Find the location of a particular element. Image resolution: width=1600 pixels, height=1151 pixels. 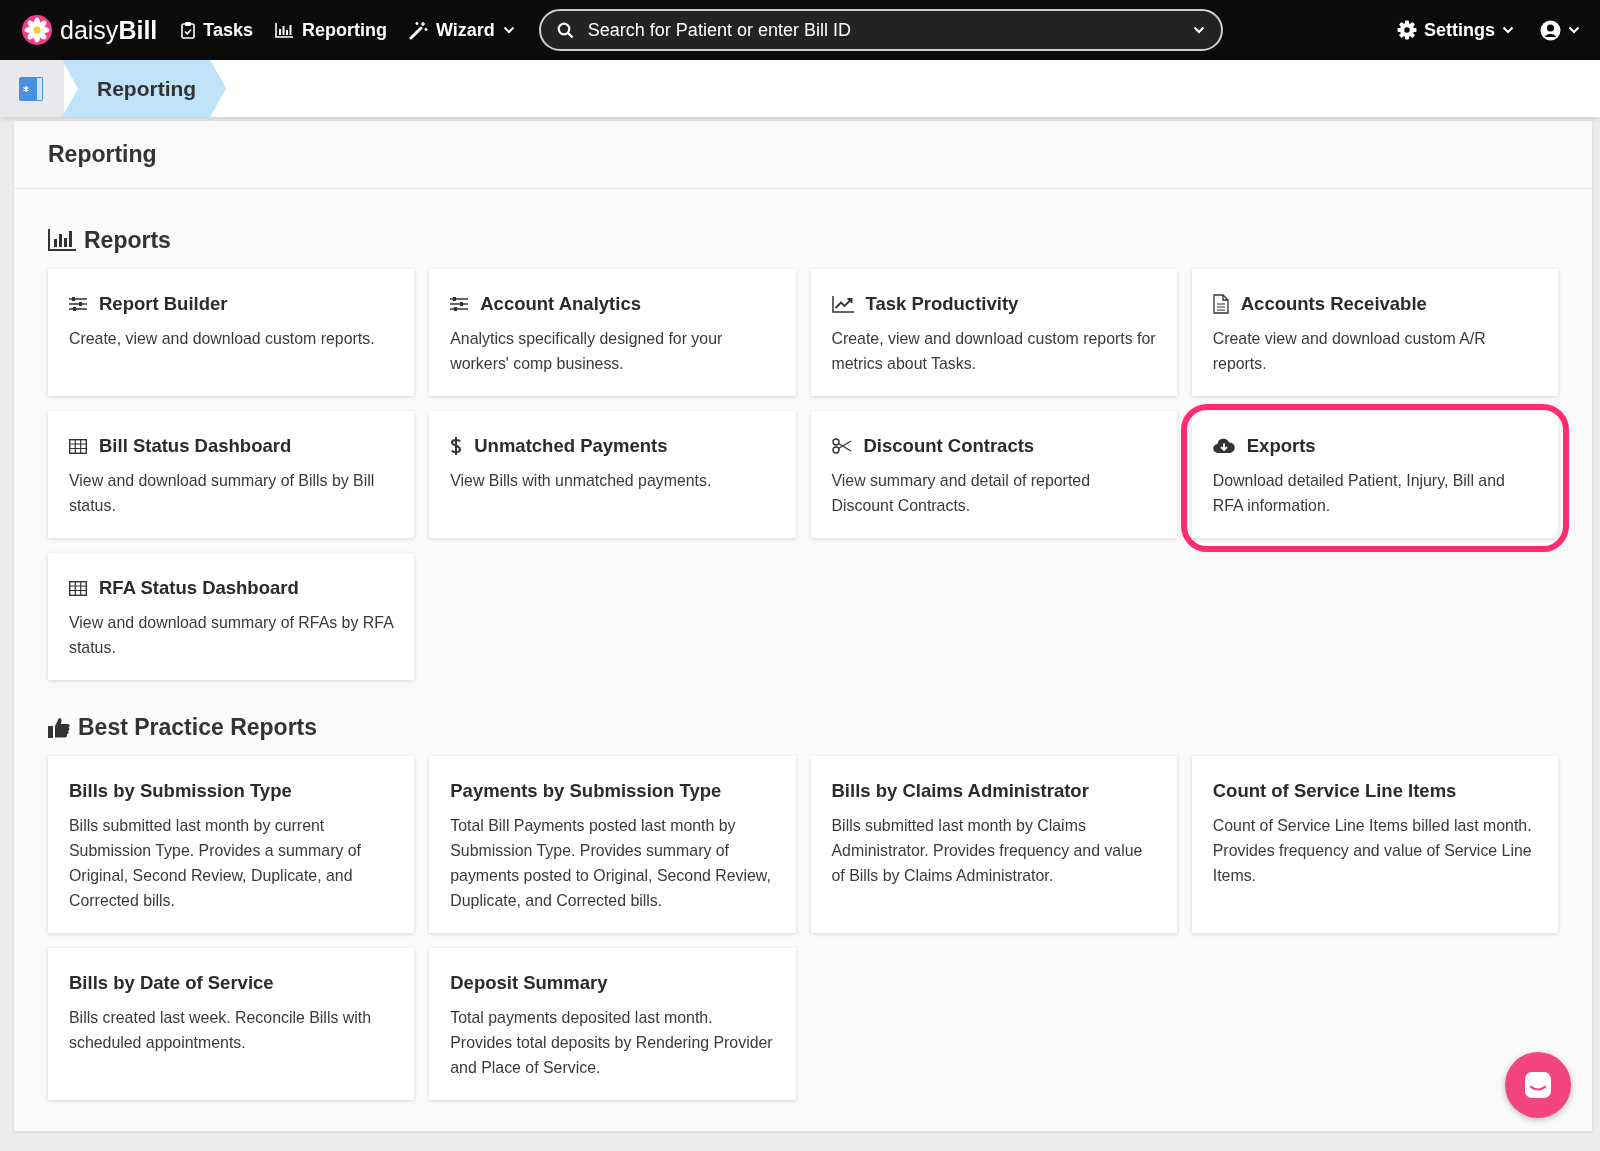

card-description: View summary and detail of reported Discount Contracts. is located at coordinates (961, 493).